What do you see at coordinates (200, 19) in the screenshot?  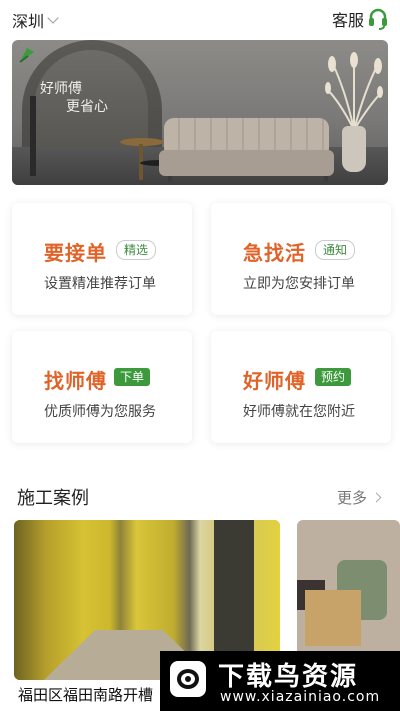 I see `top-bar: 深圳 客服` at bounding box center [200, 19].